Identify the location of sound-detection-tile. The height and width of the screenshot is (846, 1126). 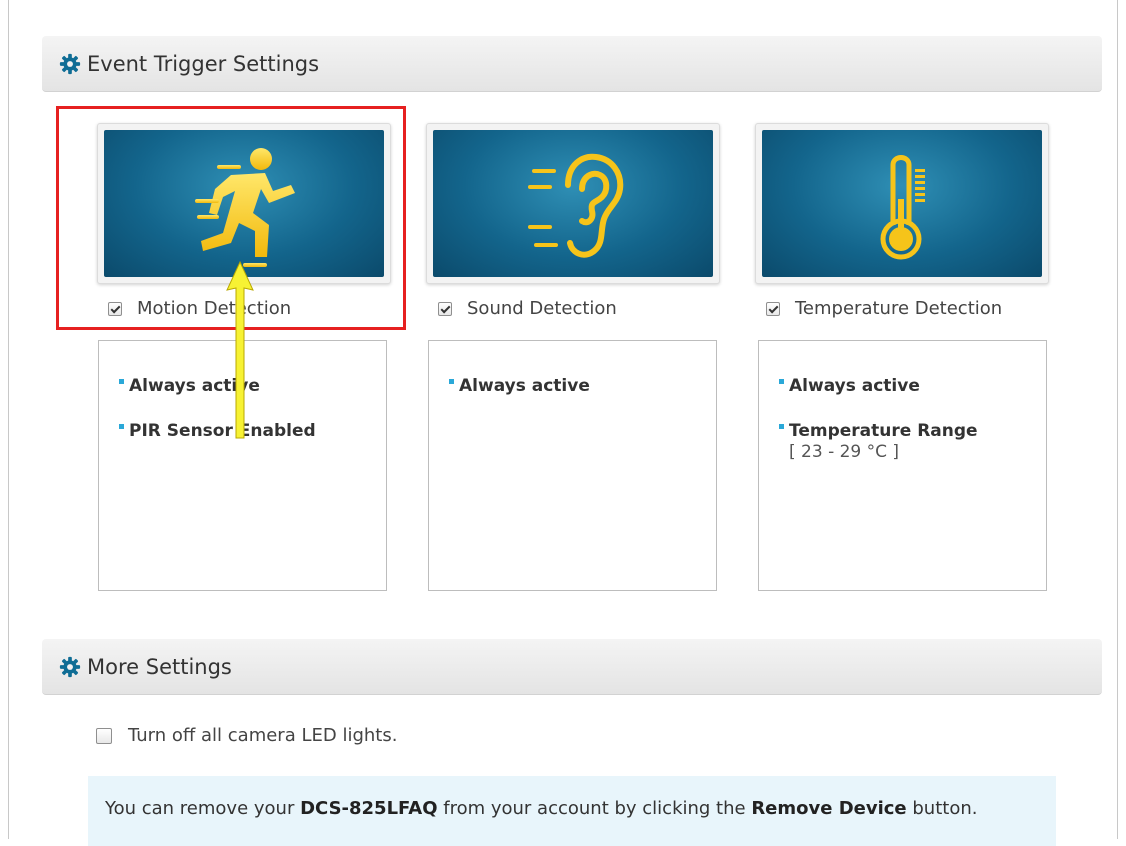
(573, 203).